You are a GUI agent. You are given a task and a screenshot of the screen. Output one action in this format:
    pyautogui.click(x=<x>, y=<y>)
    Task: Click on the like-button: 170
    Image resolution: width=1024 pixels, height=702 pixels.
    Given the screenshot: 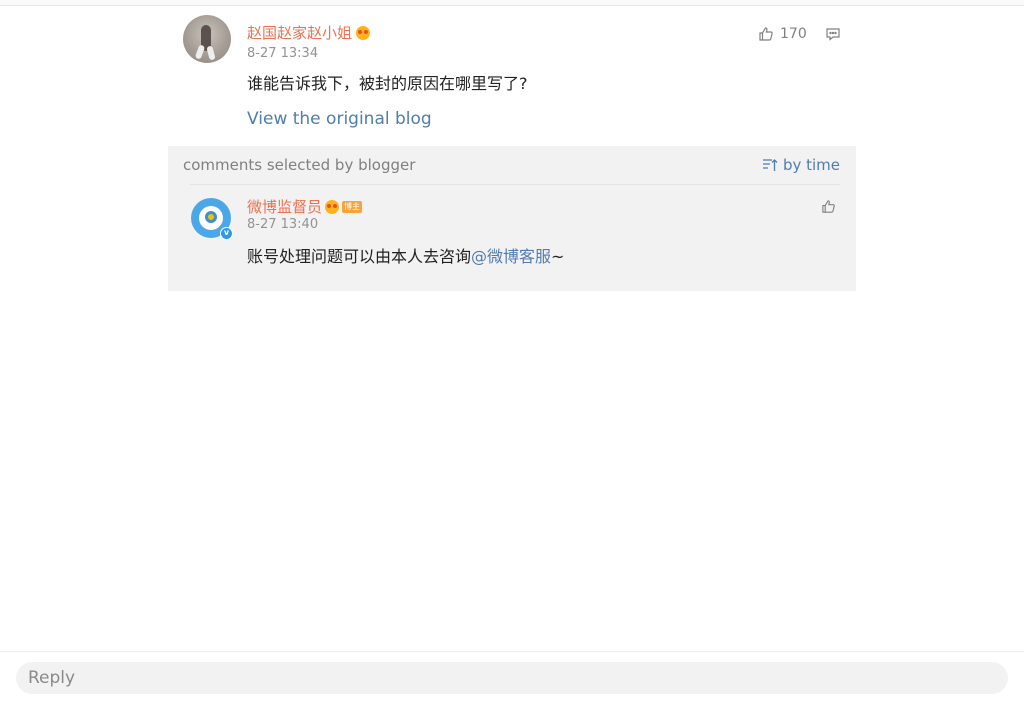 What is the action you would take?
    pyautogui.click(x=782, y=34)
    